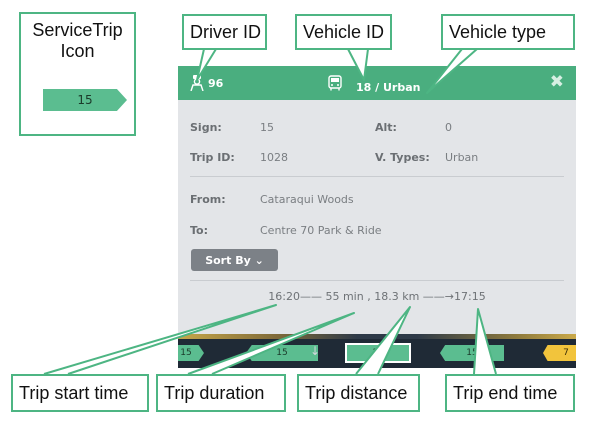  Describe the element at coordinates (208, 199) in the screenshot. I see `from-label: From:` at that location.